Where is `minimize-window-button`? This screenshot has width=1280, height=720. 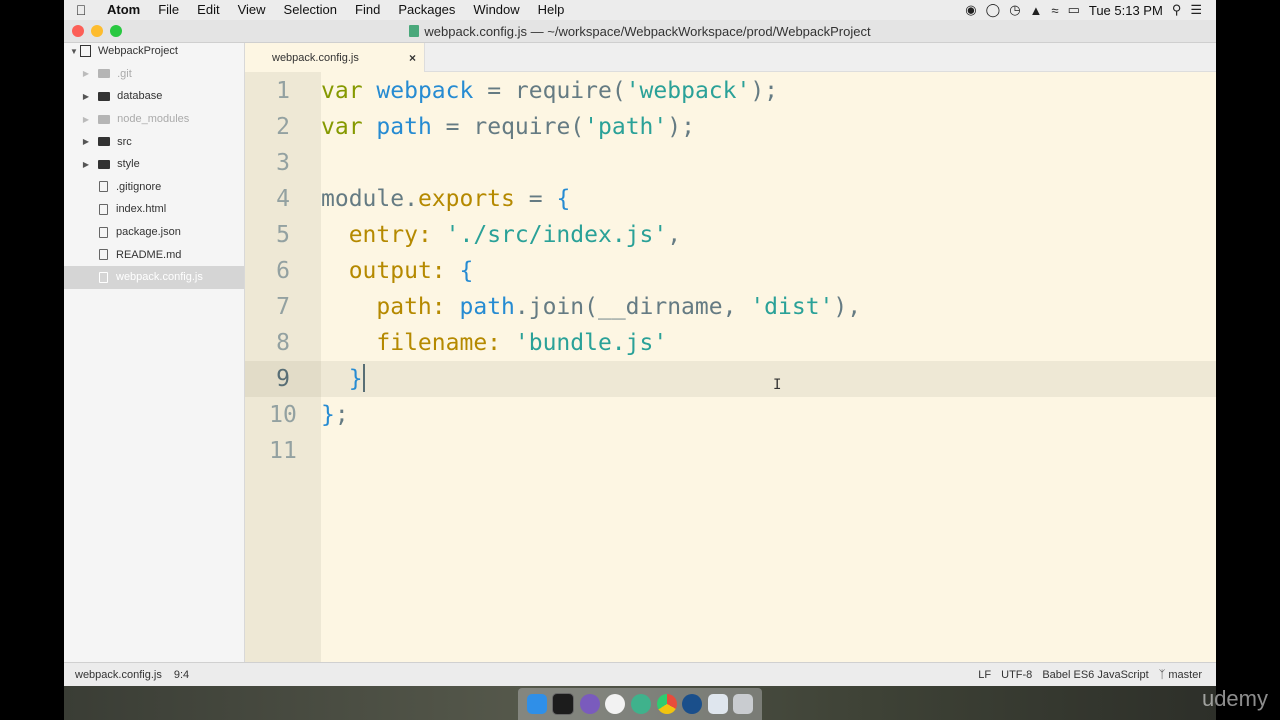
minimize-window-button is located at coordinates (97, 31).